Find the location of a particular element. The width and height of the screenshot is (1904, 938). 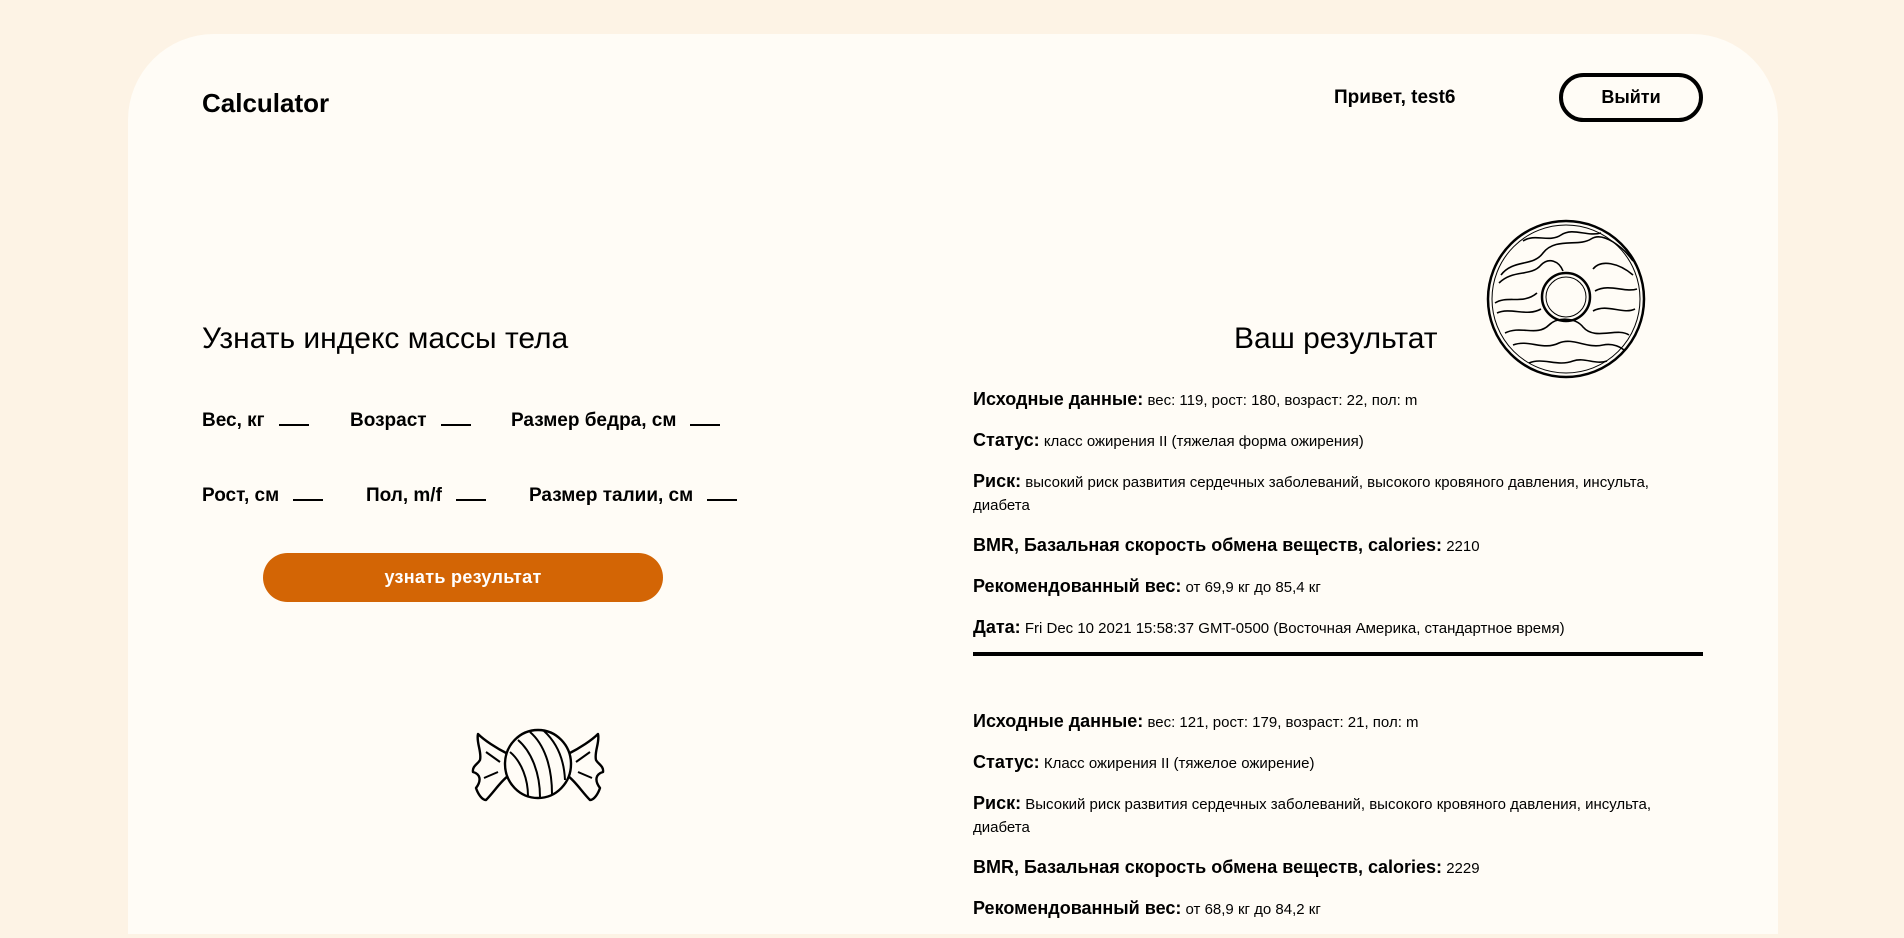

height-field: Рост, см is located at coordinates (263, 495).